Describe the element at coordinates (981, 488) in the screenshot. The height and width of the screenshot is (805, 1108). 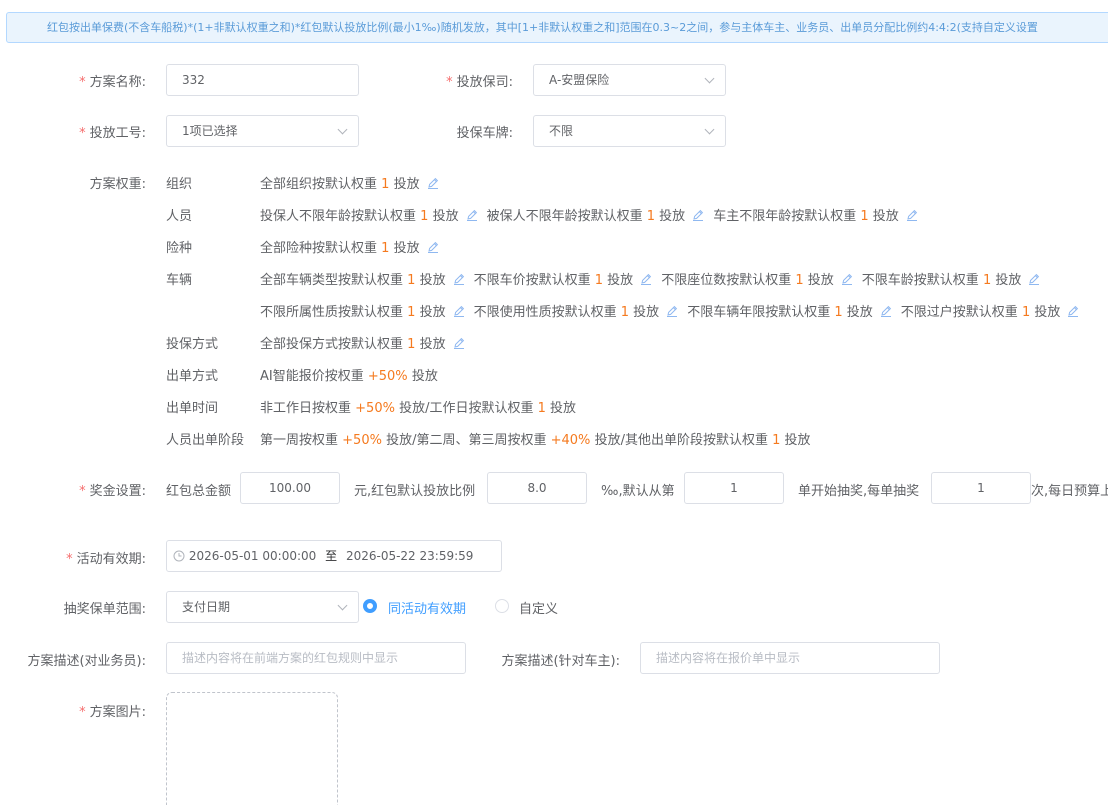
I see `reward-each-input: 1` at that location.